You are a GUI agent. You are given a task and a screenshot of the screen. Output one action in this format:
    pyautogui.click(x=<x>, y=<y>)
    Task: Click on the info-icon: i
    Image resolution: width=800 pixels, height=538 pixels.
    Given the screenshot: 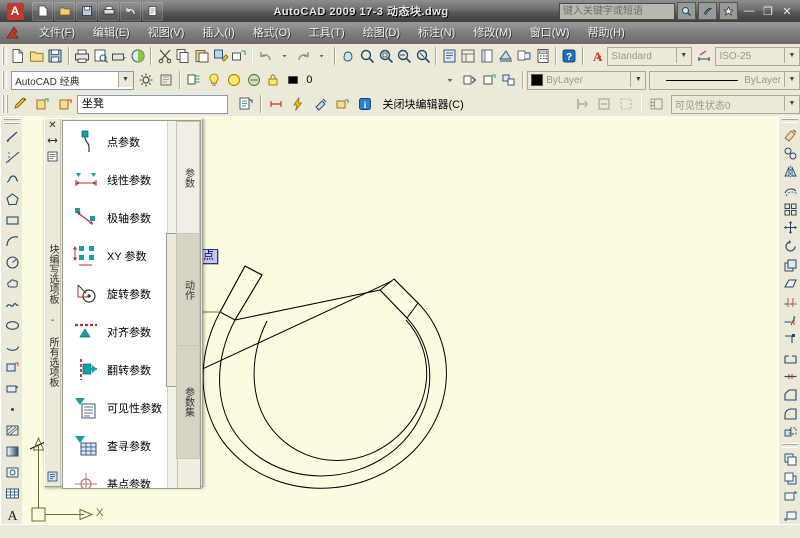 What is the action you would take?
    pyautogui.click(x=365, y=104)
    